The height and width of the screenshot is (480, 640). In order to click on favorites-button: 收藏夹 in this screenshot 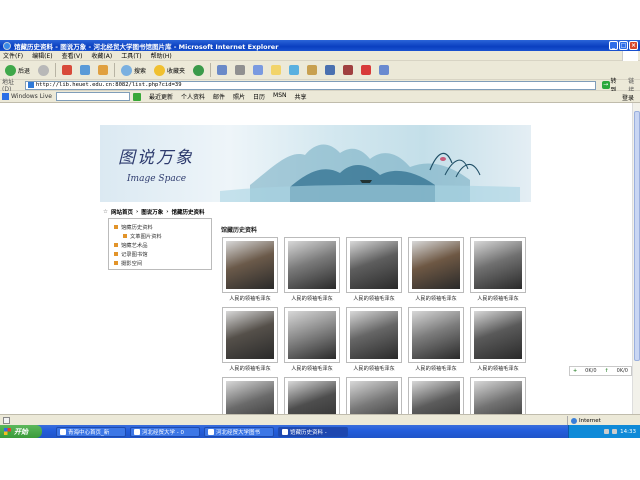, I will do `click(169, 70)`.